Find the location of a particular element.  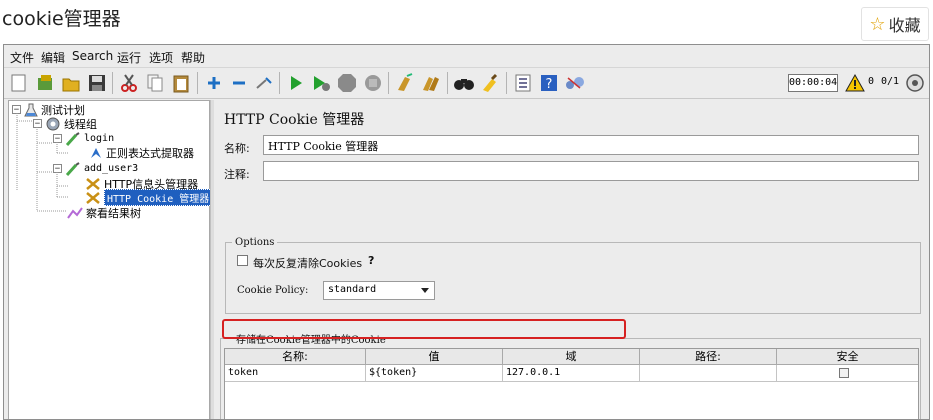

templates-icon is located at coordinates (45, 83).